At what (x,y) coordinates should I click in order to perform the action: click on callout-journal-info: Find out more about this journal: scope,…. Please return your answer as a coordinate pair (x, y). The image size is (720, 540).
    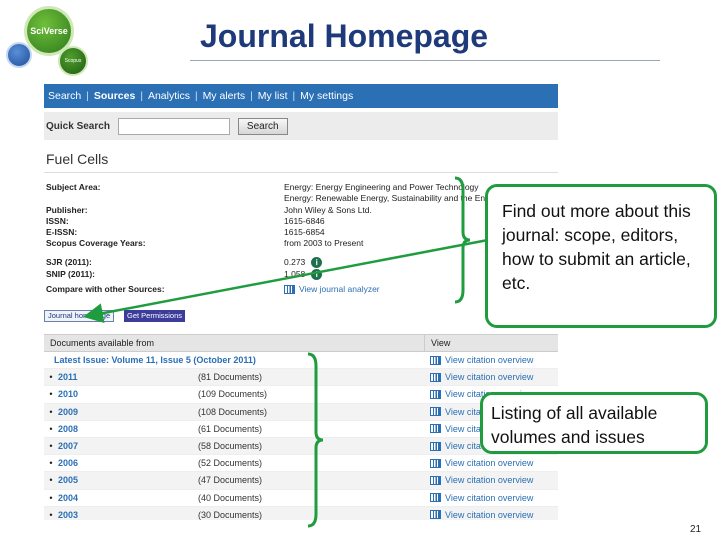
    Looking at the image, I should click on (601, 256).